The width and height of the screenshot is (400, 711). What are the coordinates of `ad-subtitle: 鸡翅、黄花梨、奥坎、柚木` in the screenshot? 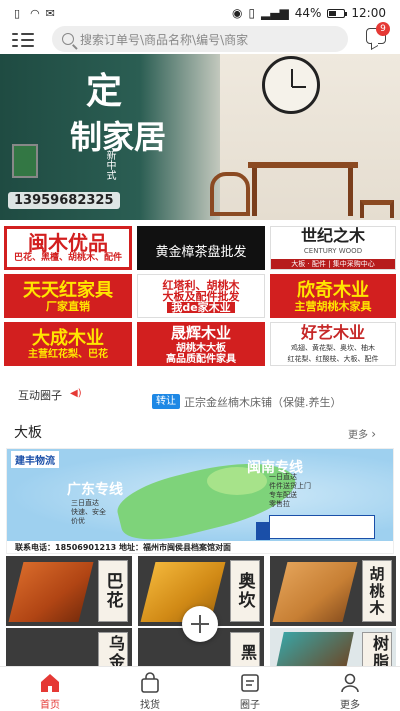 It's located at (333, 348).